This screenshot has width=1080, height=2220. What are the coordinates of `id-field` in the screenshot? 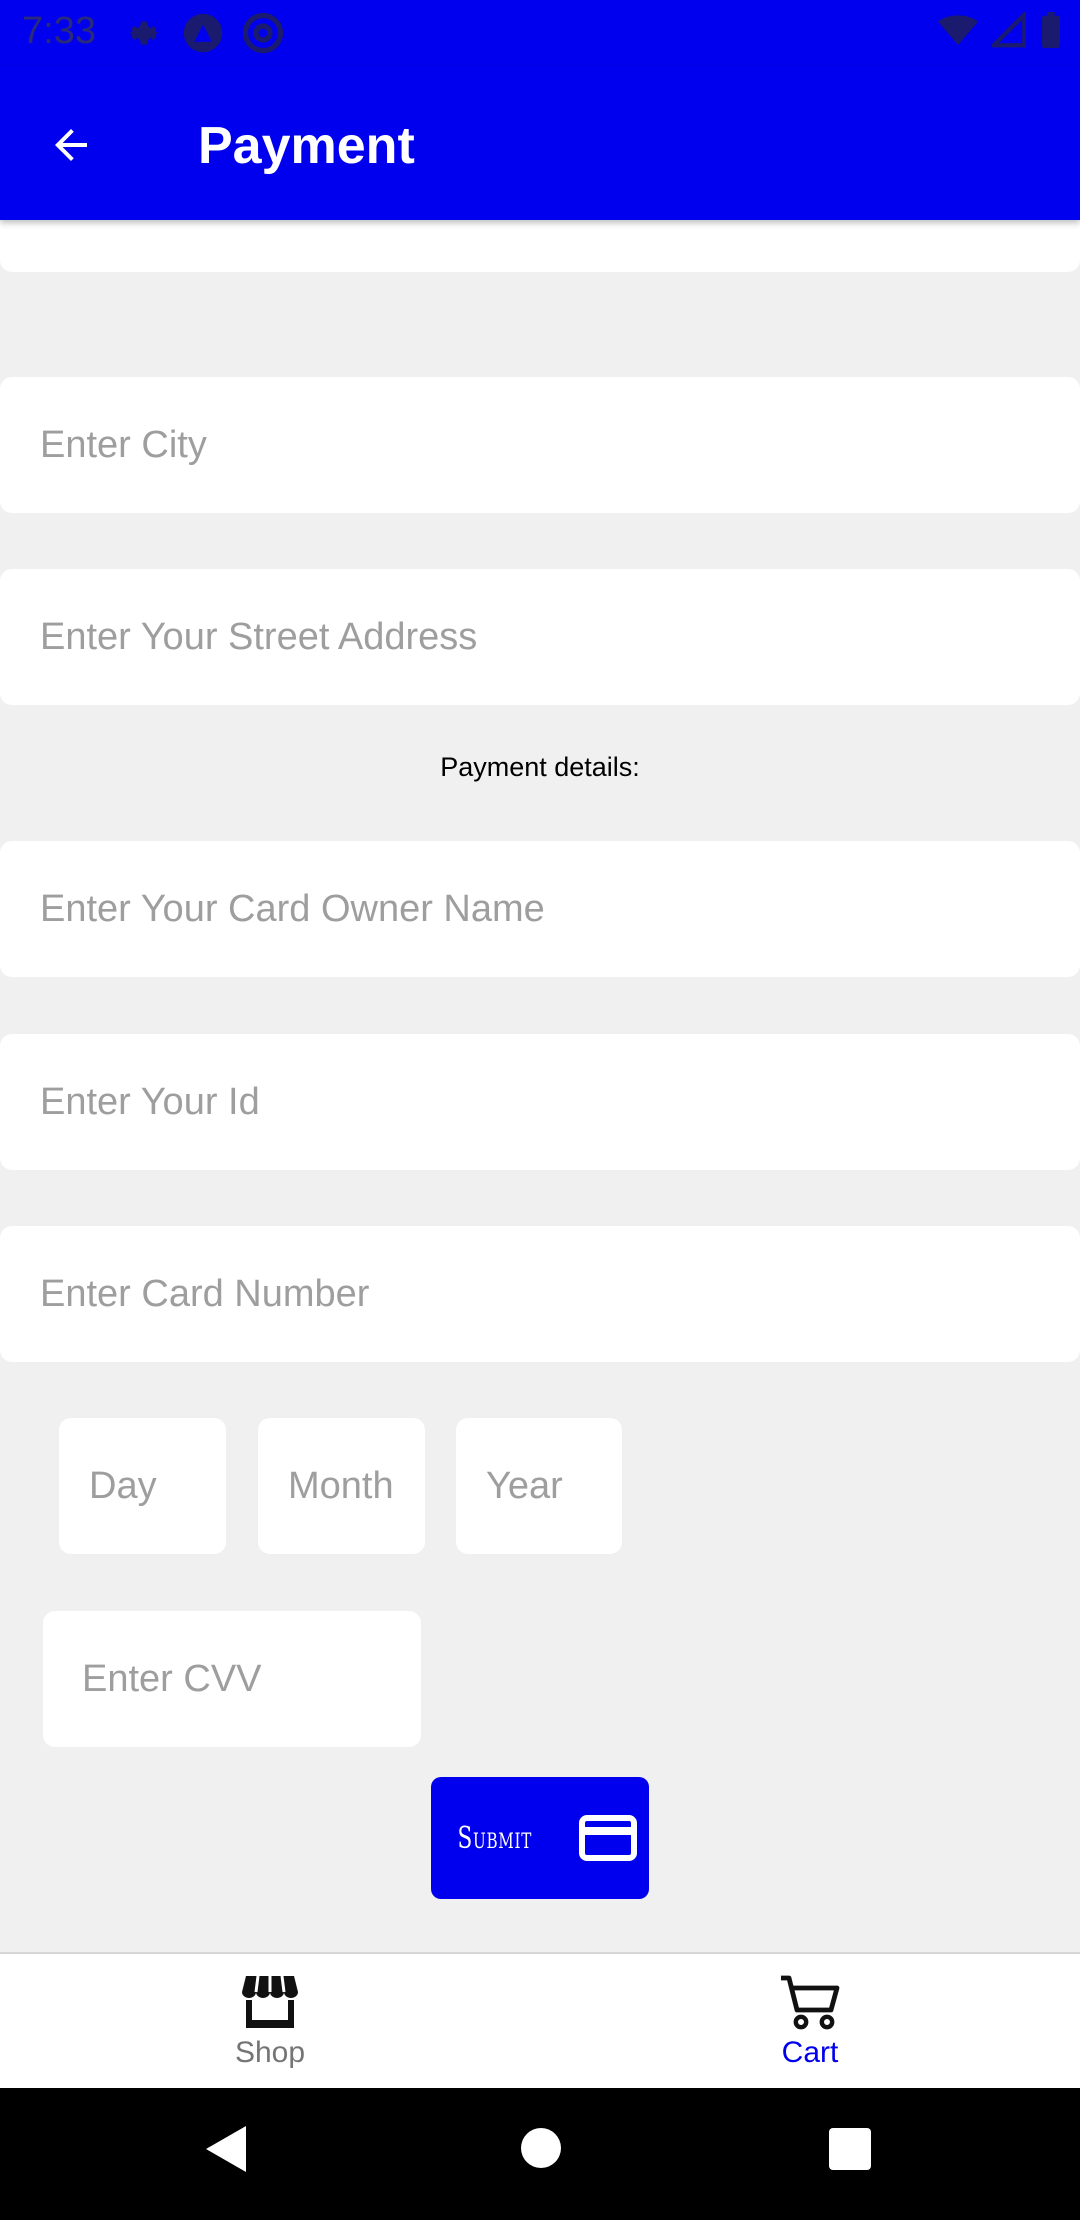 It's located at (540, 1102).